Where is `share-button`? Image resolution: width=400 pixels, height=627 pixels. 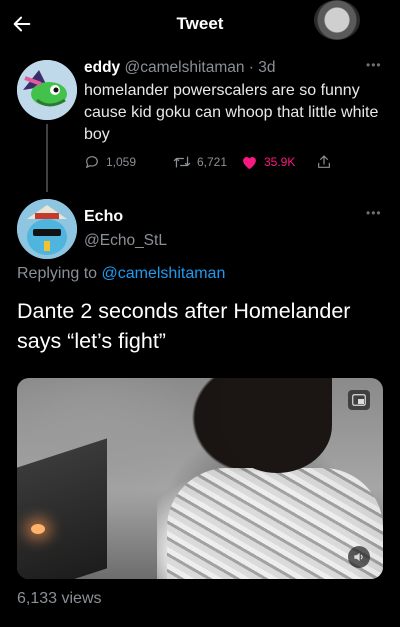
share-button is located at coordinates (324, 162).